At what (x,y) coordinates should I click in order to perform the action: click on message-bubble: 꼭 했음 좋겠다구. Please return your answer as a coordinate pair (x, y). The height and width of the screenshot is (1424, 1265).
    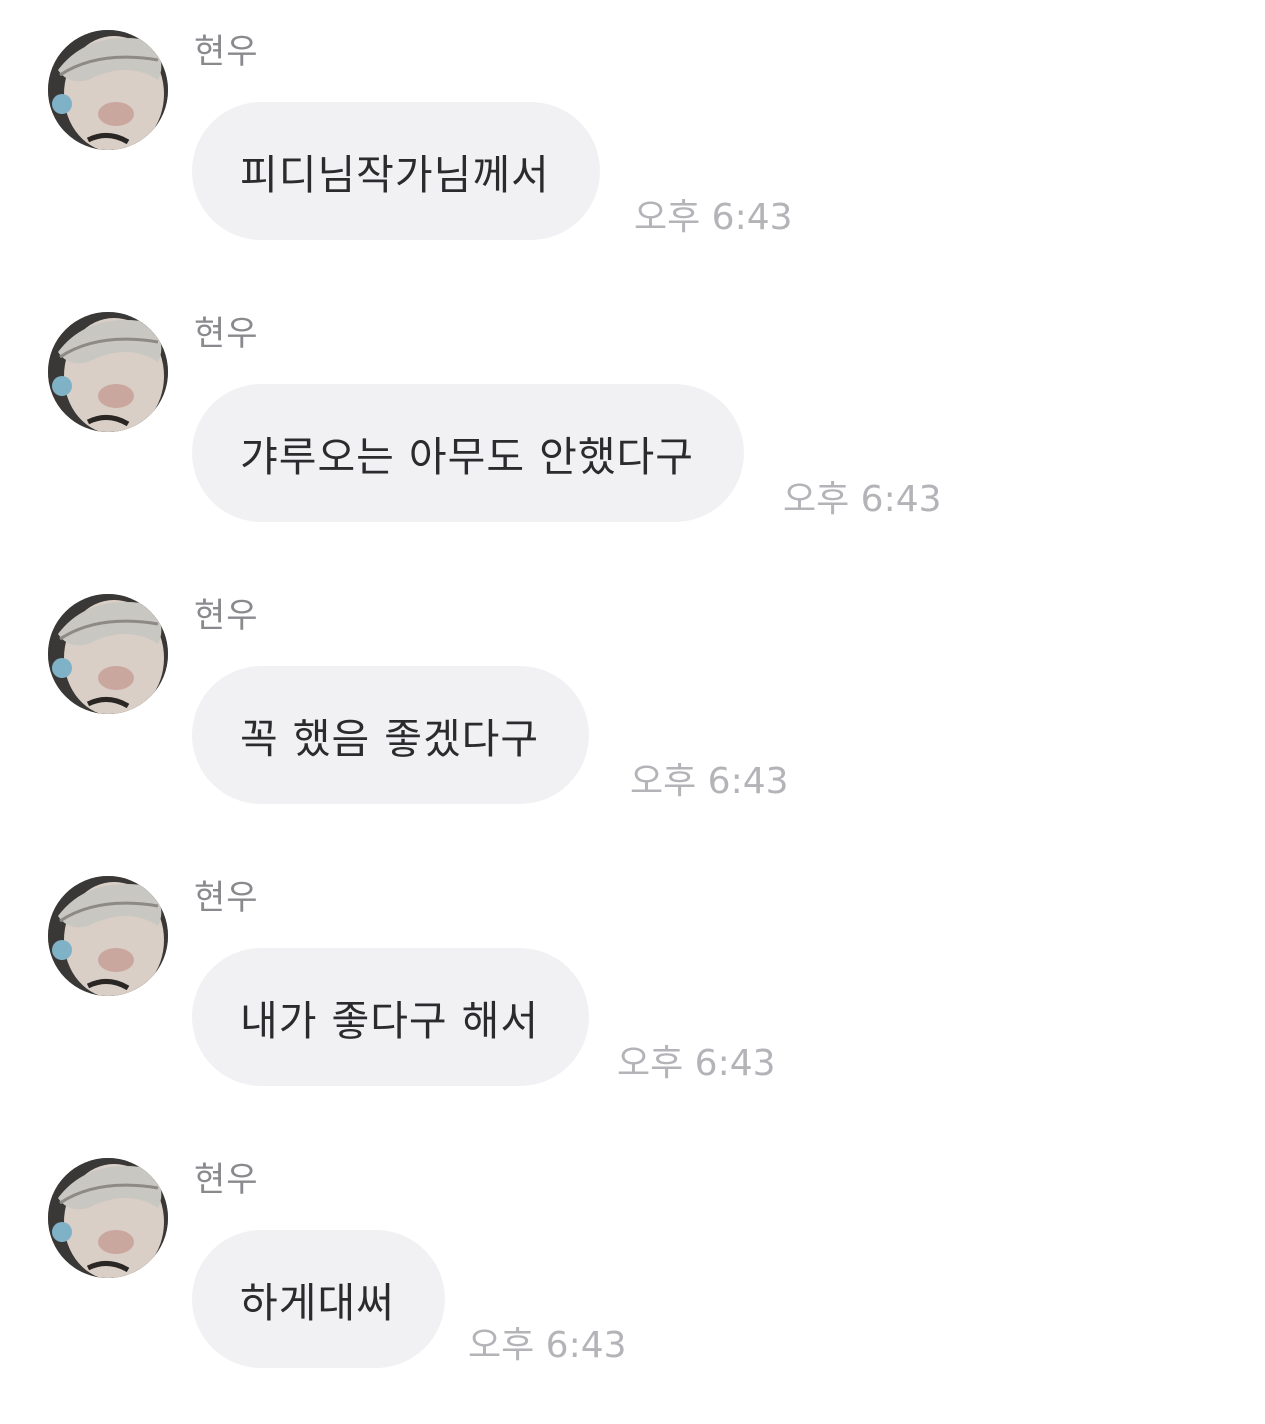
    Looking at the image, I should click on (391, 735).